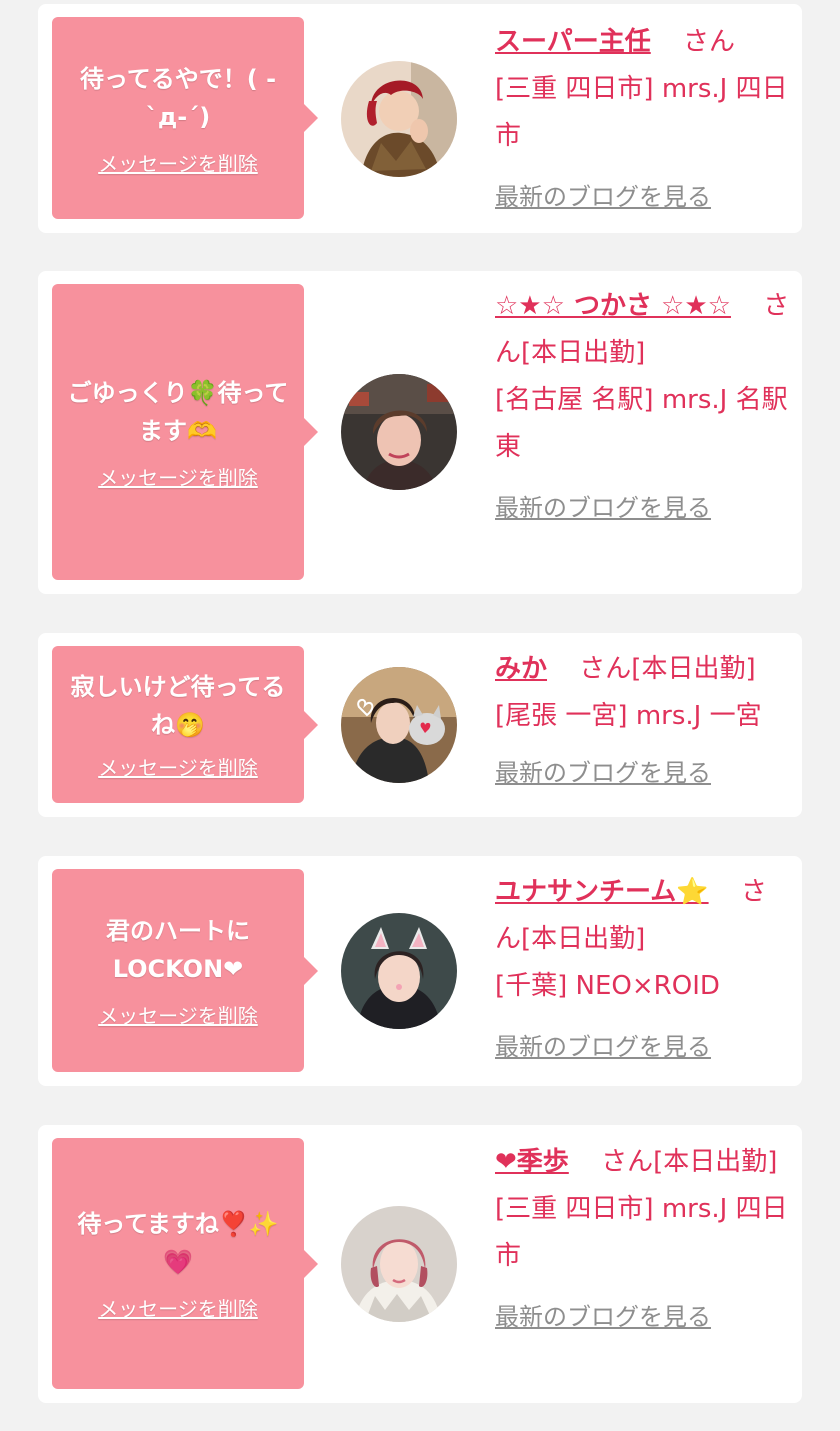 Image resolution: width=840 pixels, height=1431 pixels. I want to click on profile-location: [名古屋 名駅] mrs.J 名駅東, so click(641, 423).